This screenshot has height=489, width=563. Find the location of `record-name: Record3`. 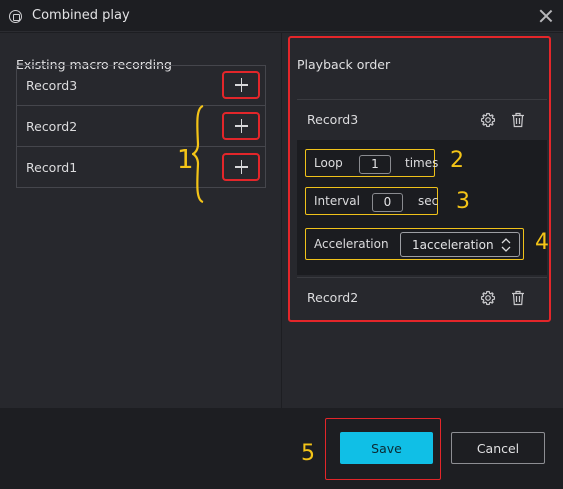

record-name: Record3 is located at coordinates (52, 85).